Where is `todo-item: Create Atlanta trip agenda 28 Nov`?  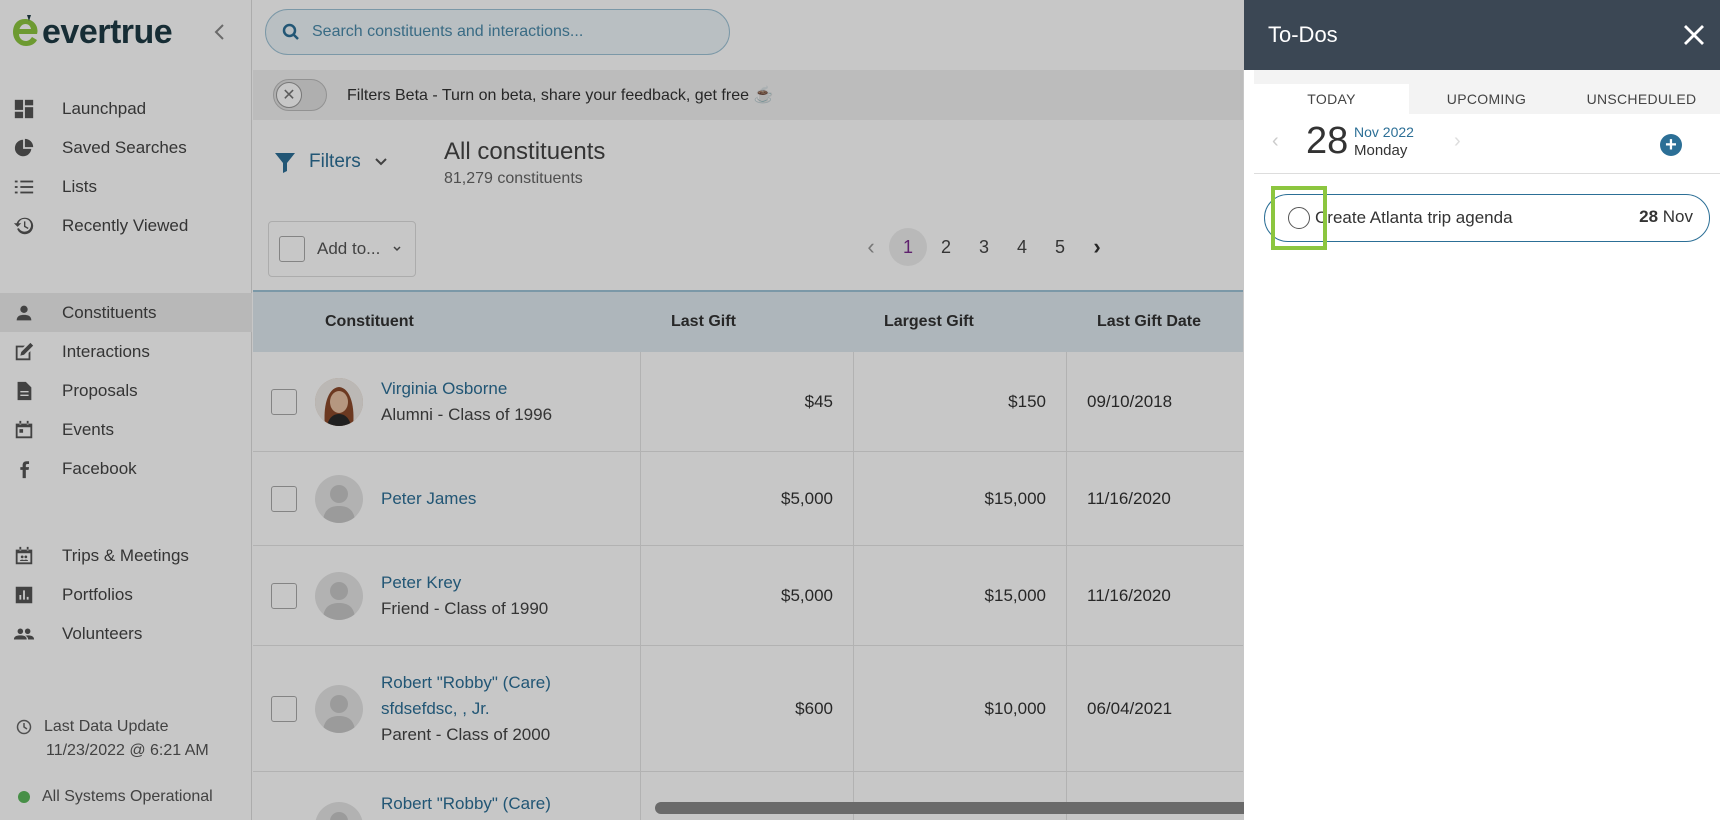 todo-item: Create Atlanta trip agenda 28 Nov is located at coordinates (1487, 218).